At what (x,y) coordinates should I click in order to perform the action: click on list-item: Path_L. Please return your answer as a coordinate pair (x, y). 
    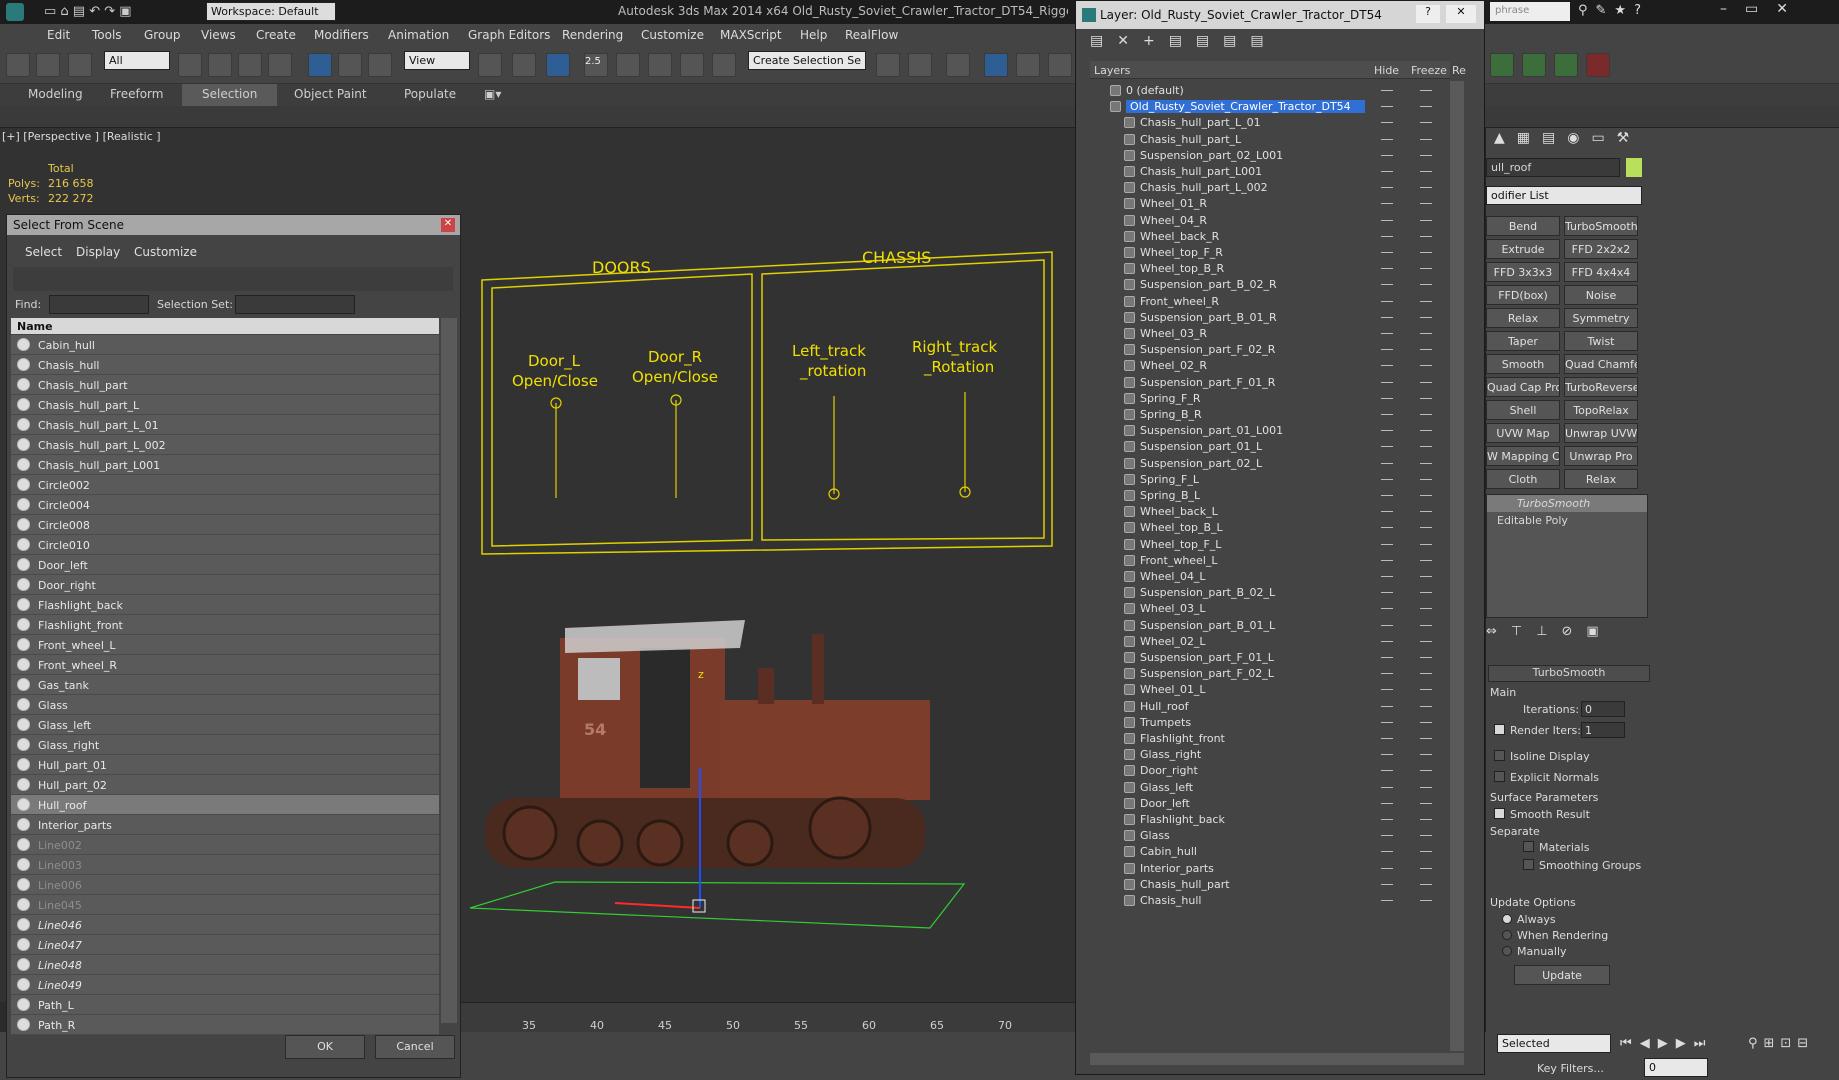
    Looking at the image, I should click on (225, 1005).